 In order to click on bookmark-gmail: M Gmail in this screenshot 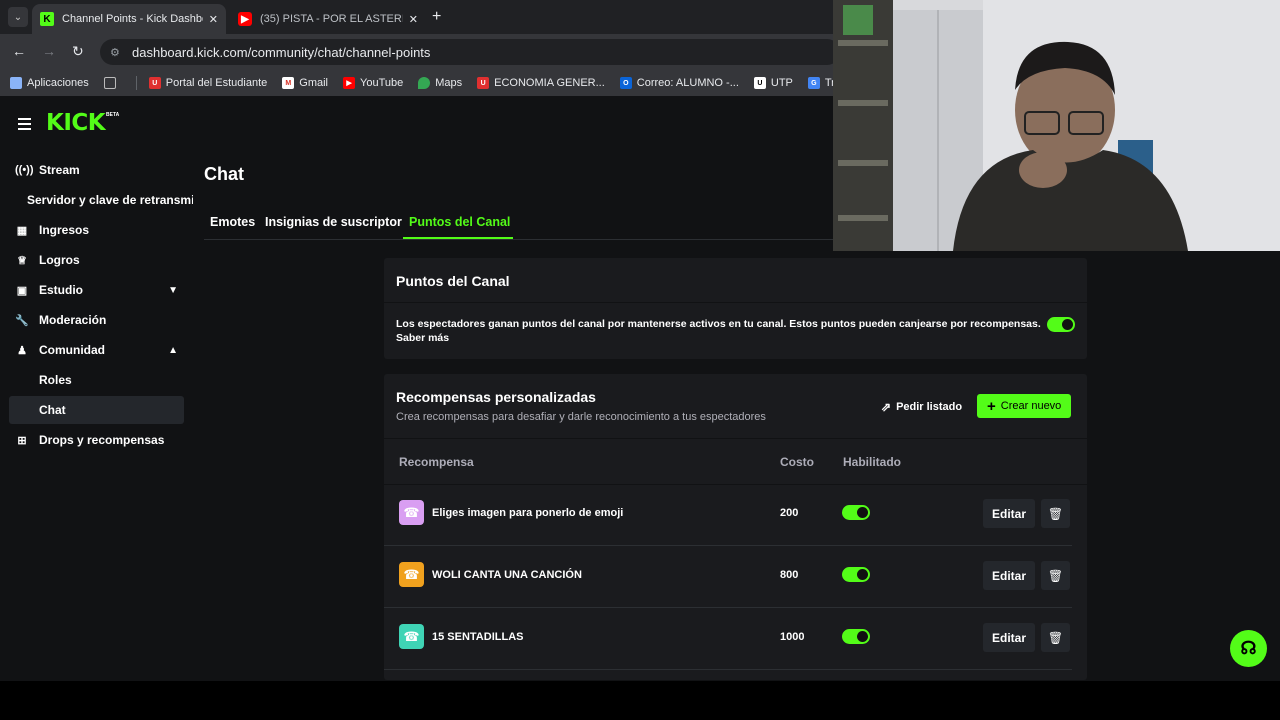, I will do `click(305, 83)`.